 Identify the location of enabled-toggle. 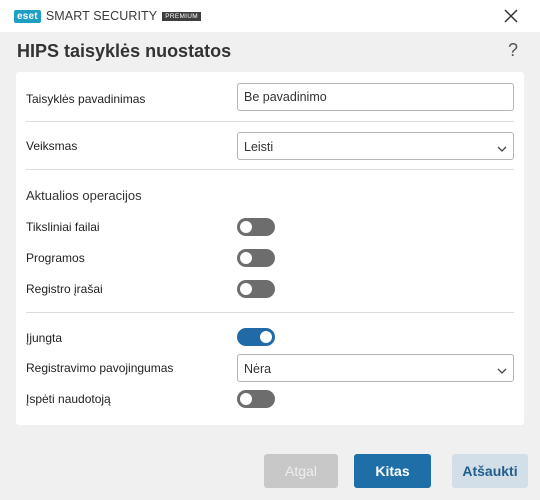
(256, 337).